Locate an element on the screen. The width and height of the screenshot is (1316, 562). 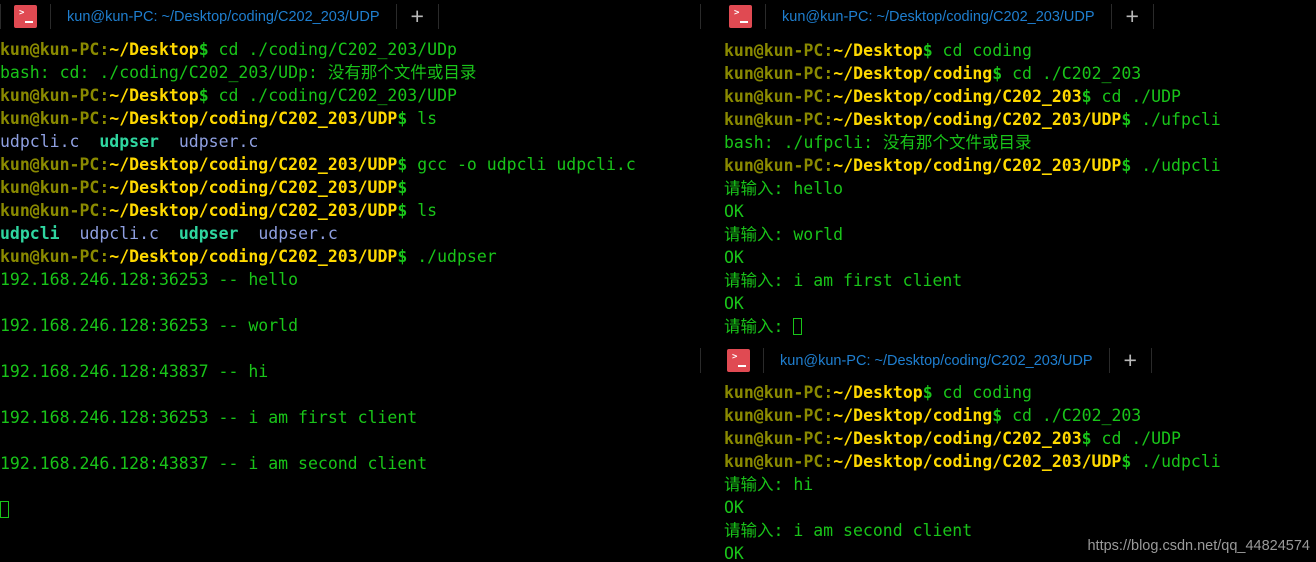
plus-icon-client1-panel: + is located at coordinates (1132, 16).